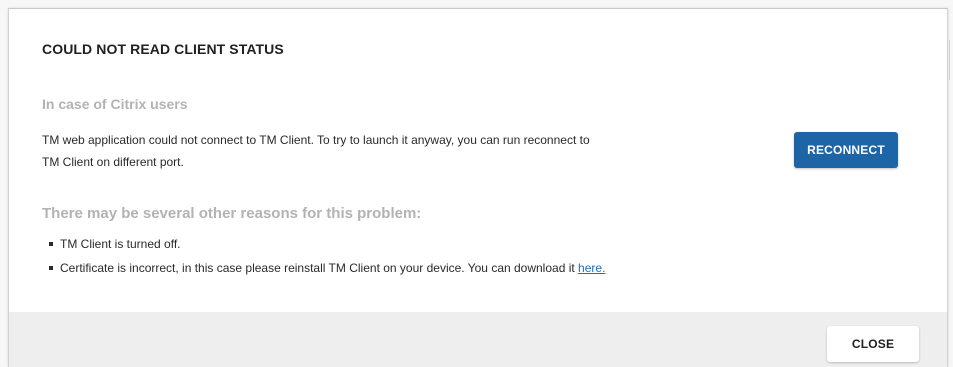  What do you see at coordinates (846, 150) in the screenshot?
I see `reconnect-button: RECONNECT` at bounding box center [846, 150].